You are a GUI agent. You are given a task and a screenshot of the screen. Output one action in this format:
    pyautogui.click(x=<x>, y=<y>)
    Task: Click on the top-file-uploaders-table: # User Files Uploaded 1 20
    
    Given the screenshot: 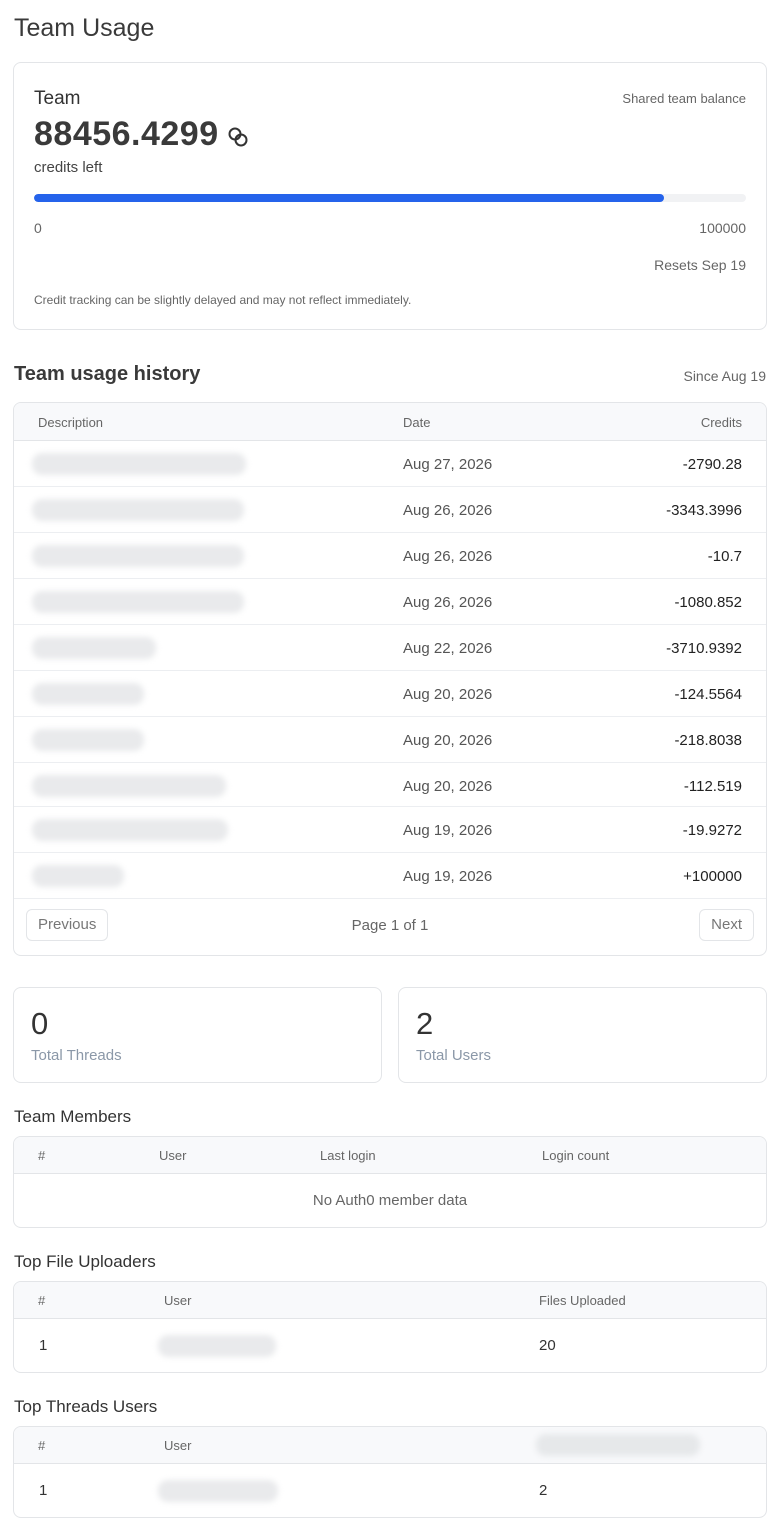 What is the action you would take?
    pyautogui.click(x=390, y=1327)
    